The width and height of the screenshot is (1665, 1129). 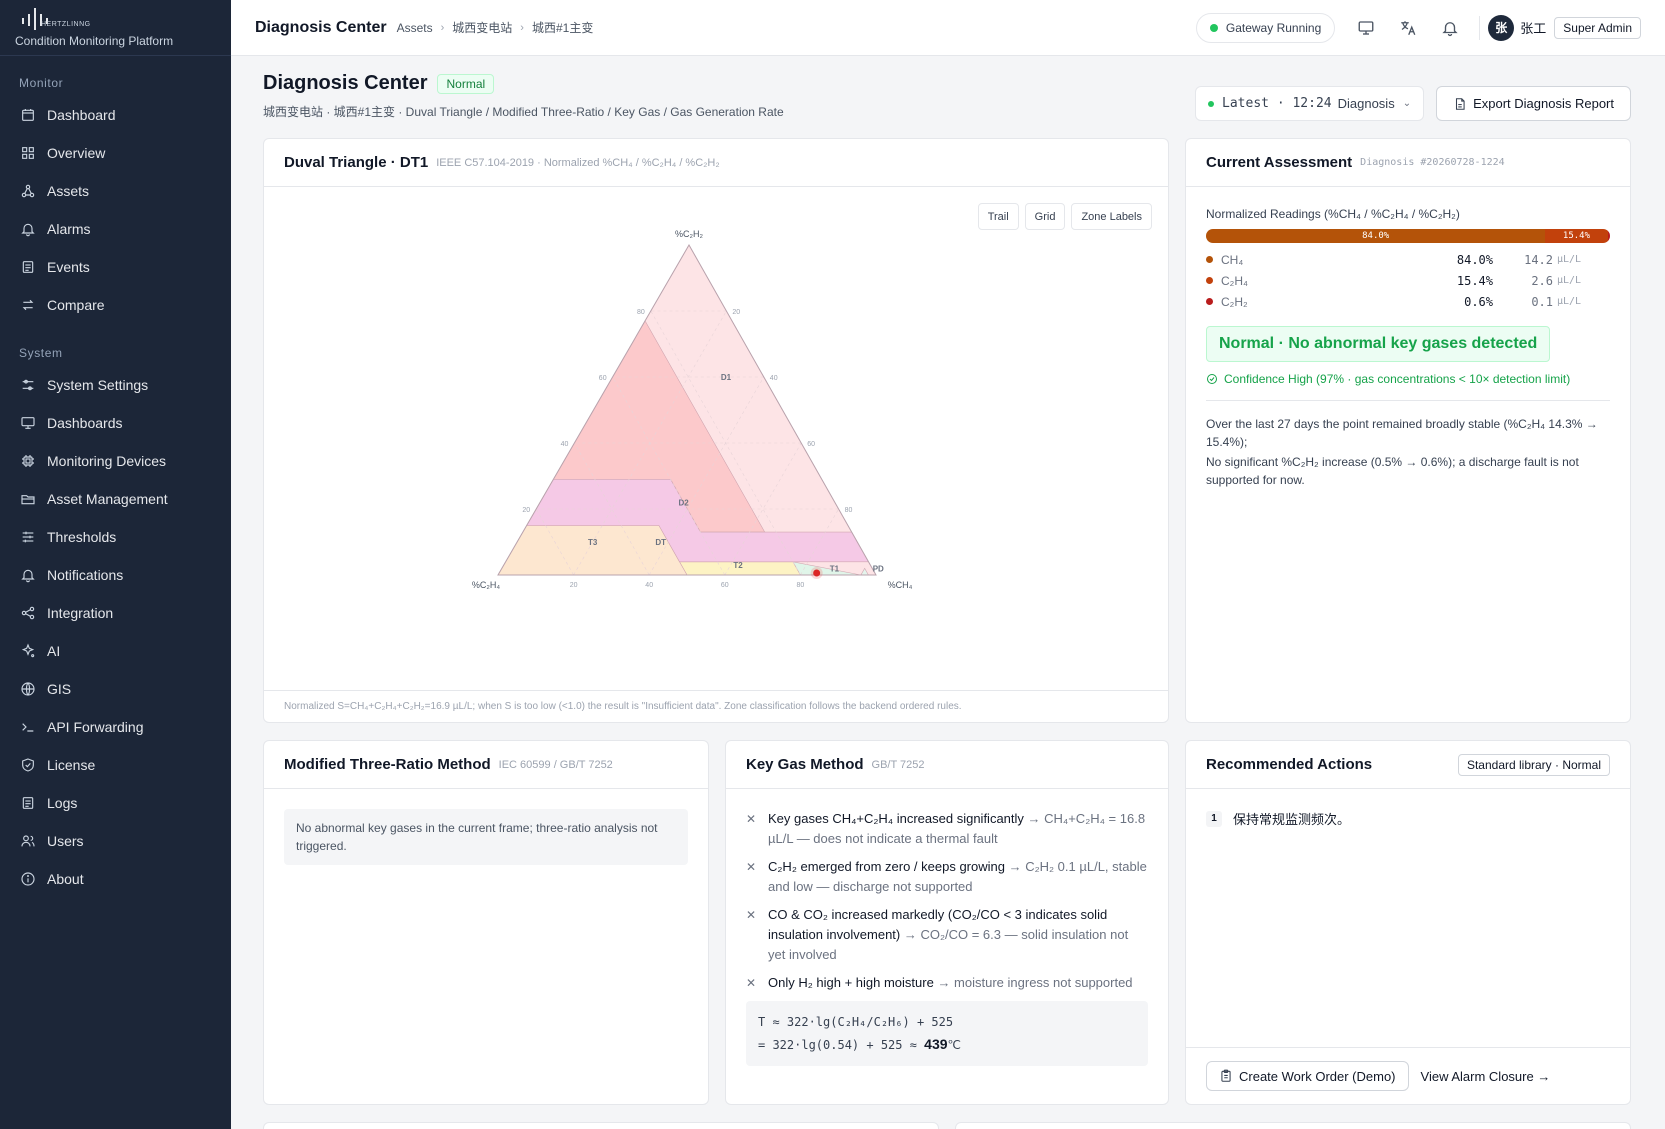 What do you see at coordinates (751, 983) in the screenshot?
I see `cross-icon: ✕` at bounding box center [751, 983].